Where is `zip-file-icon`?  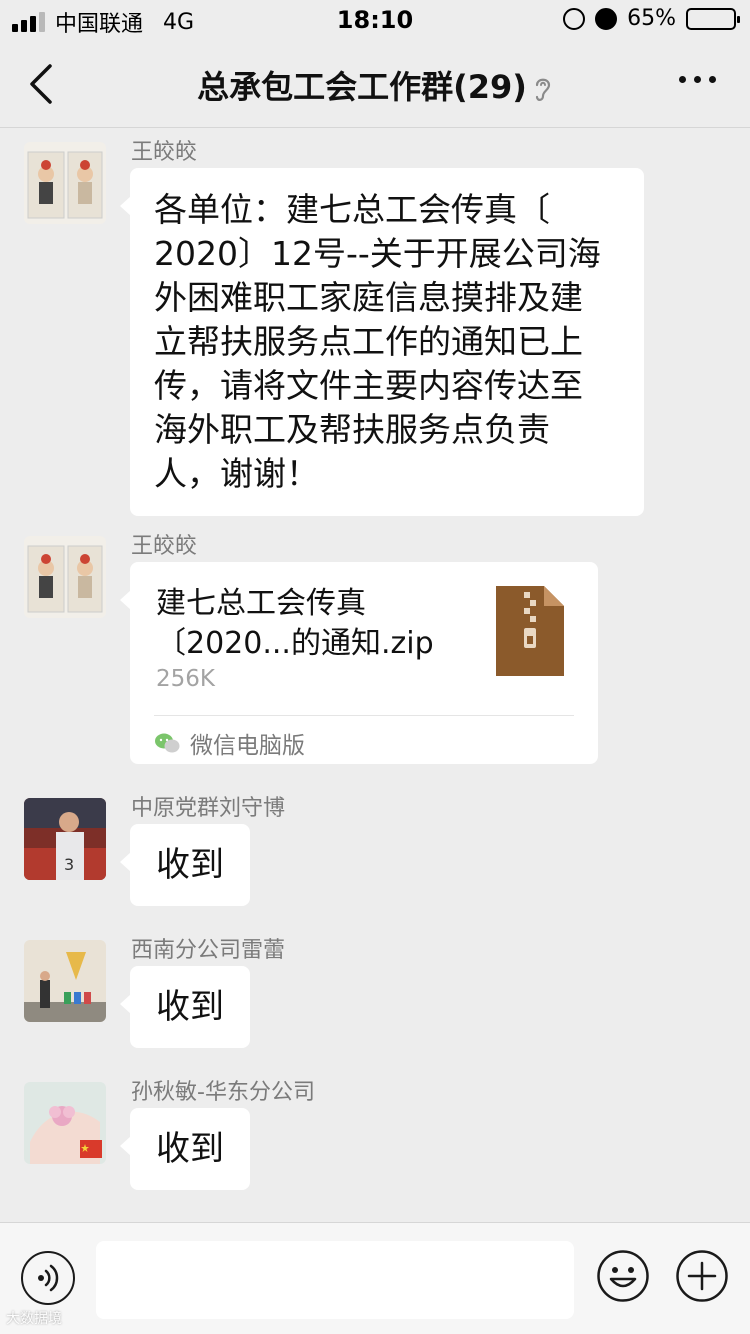 zip-file-icon is located at coordinates (530, 631).